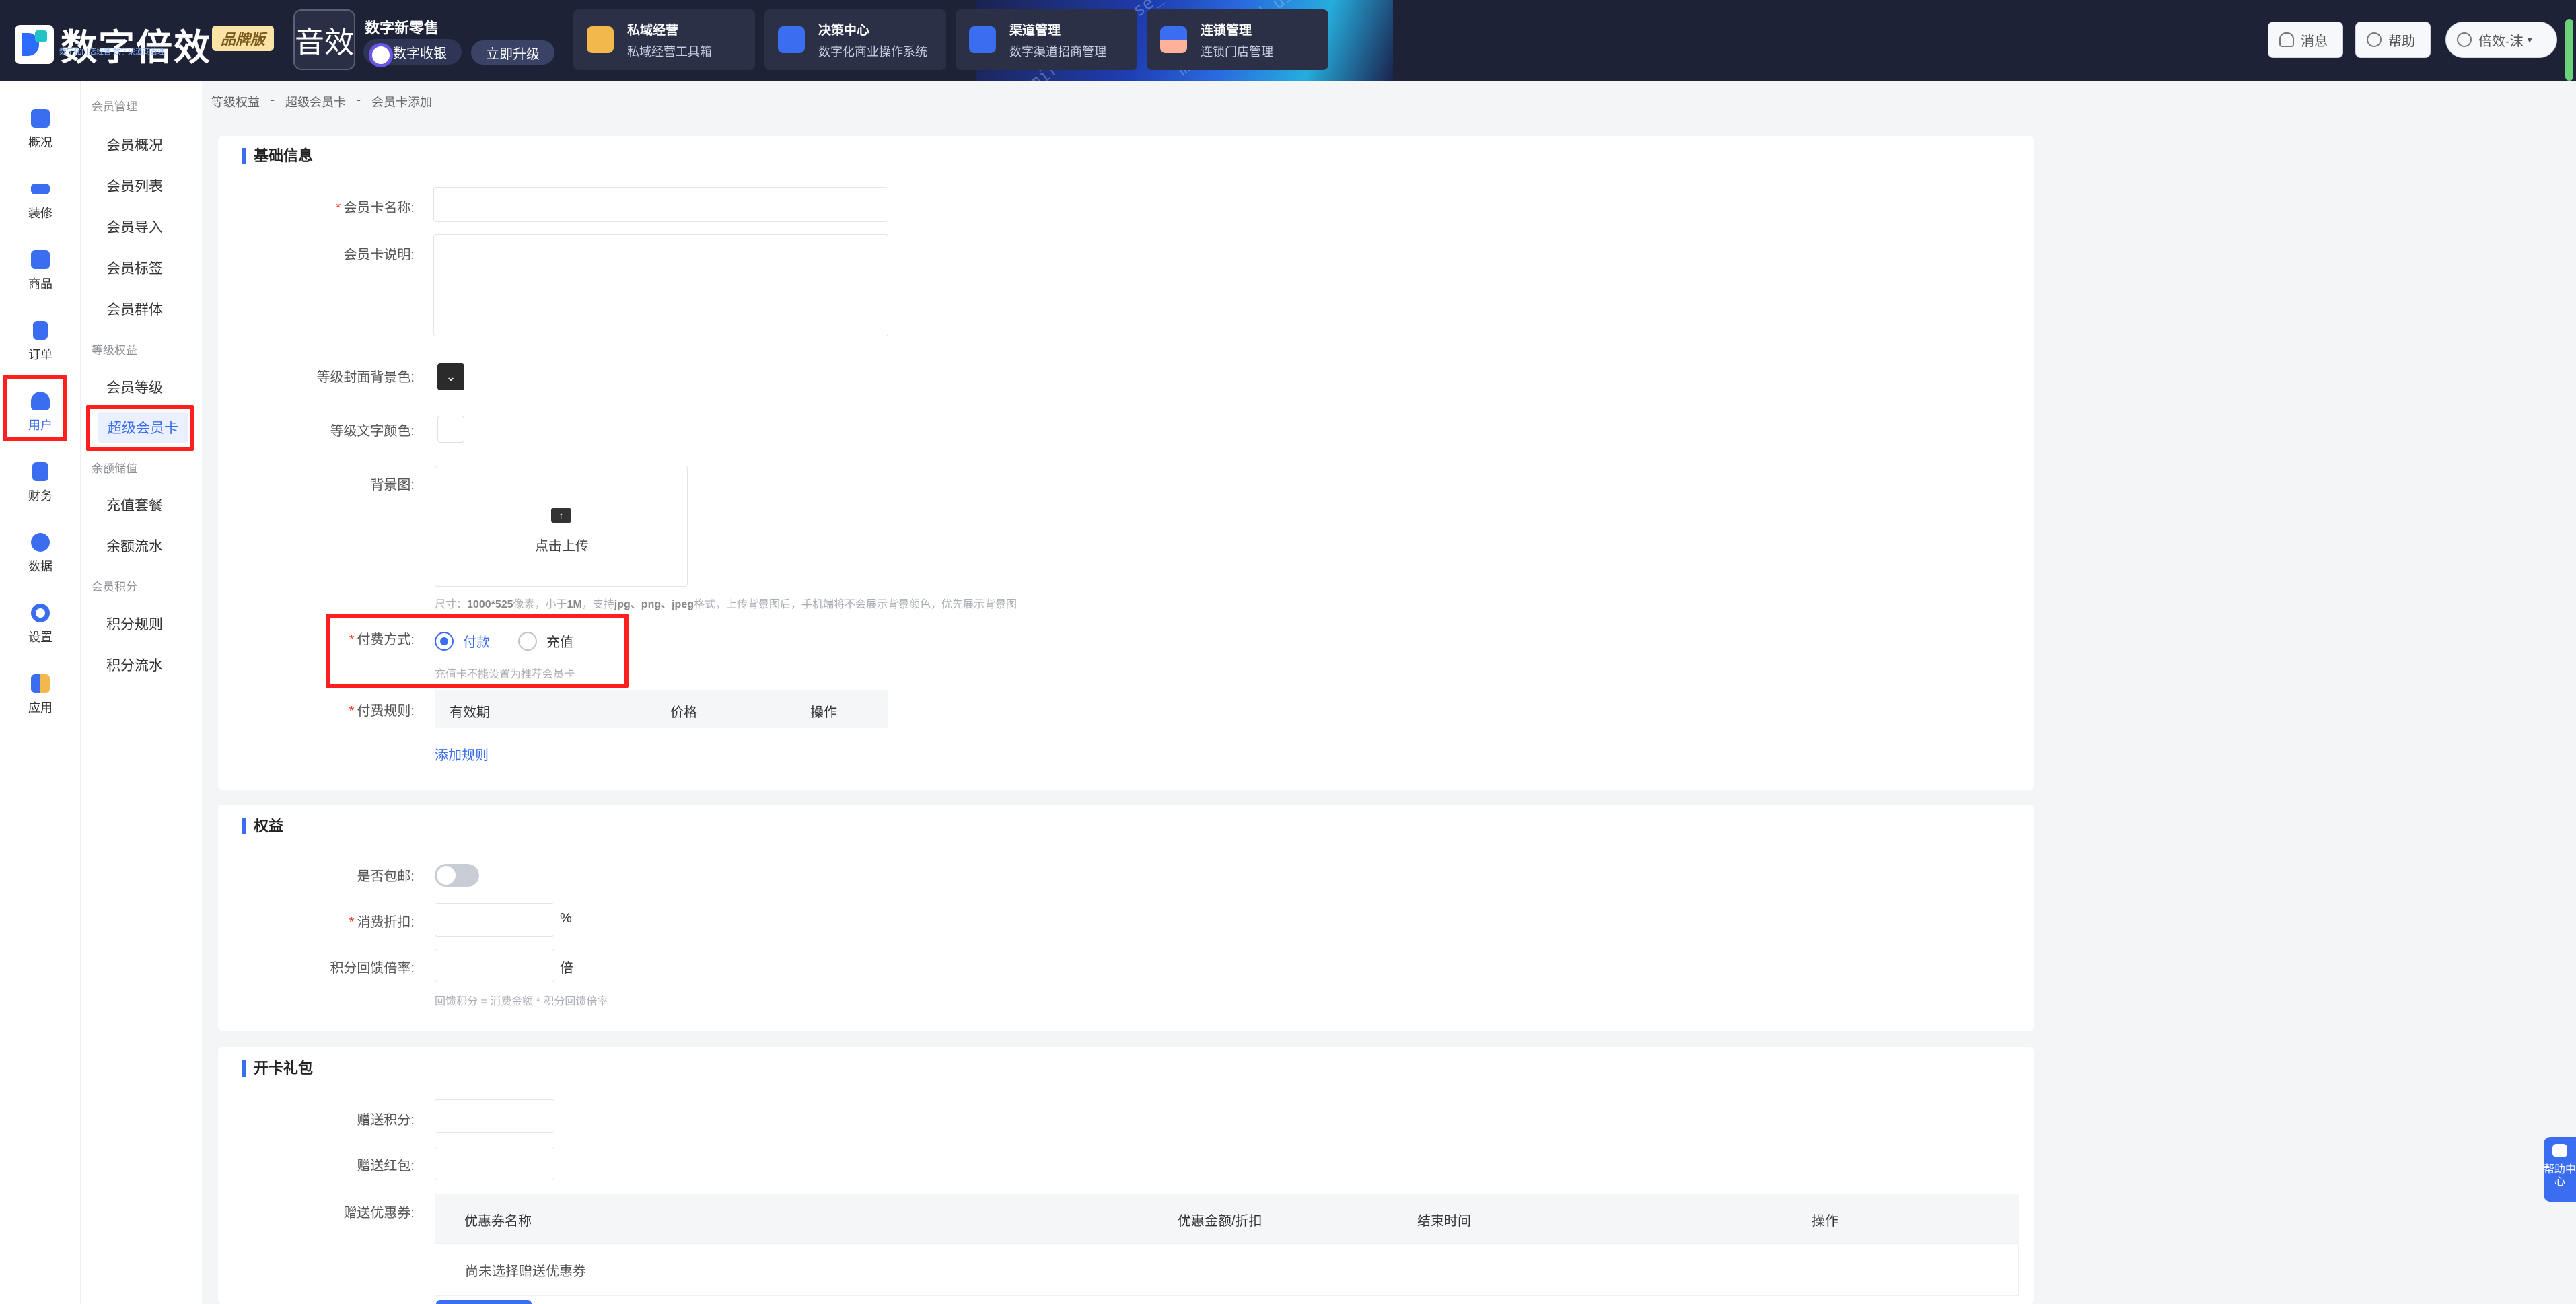 Image resolution: width=2576 pixels, height=1304 pixels. What do you see at coordinates (512, 52) in the screenshot?
I see `upgrade-button: 立即升级` at bounding box center [512, 52].